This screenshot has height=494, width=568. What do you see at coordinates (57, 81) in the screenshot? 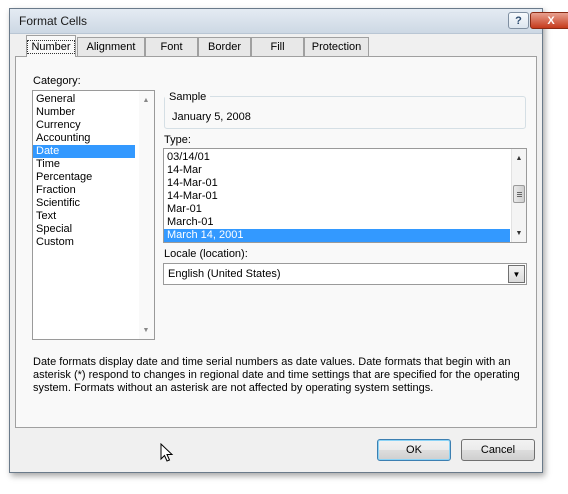
I see `category-label: Category:` at bounding box center [57, 81].